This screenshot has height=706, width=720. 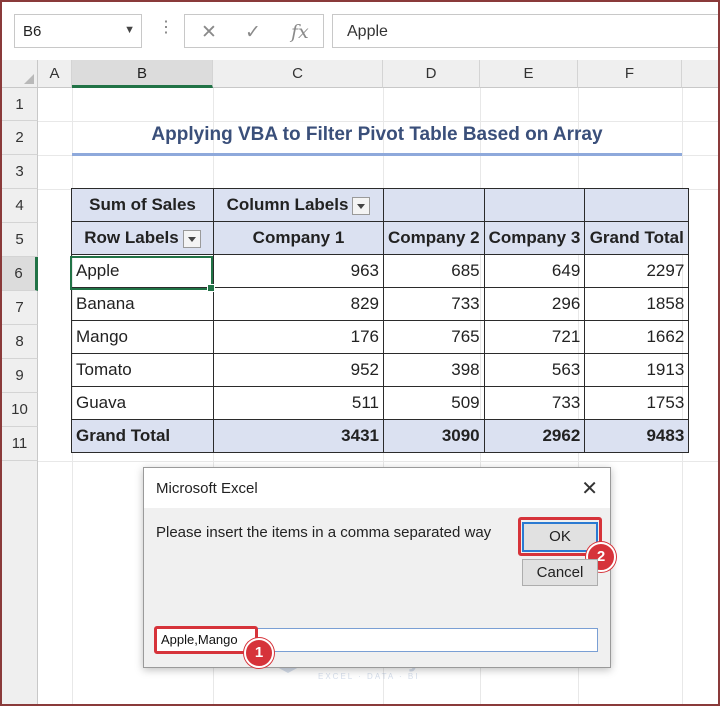 I want to click on row-header-6: 6, so click(x=20, y=274).